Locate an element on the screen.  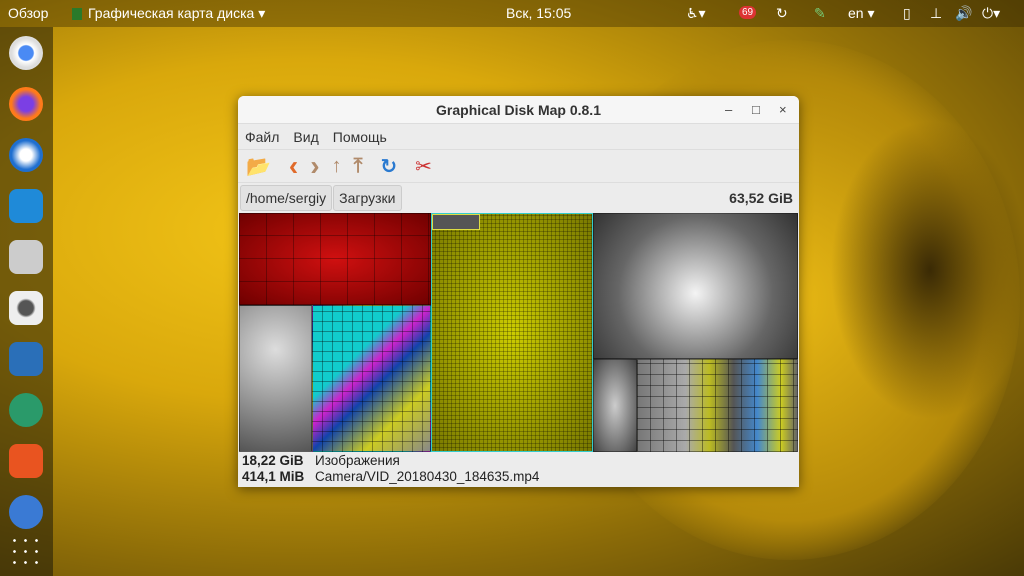
treemap-block-gray is located at coordinates (275, 378).